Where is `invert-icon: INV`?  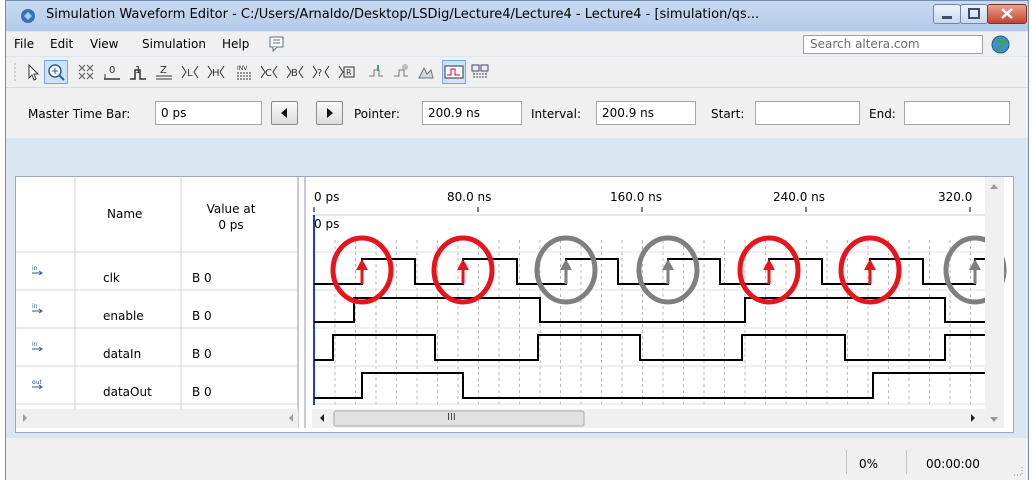 invert-icon: INV is located at coordinates (244, 72).